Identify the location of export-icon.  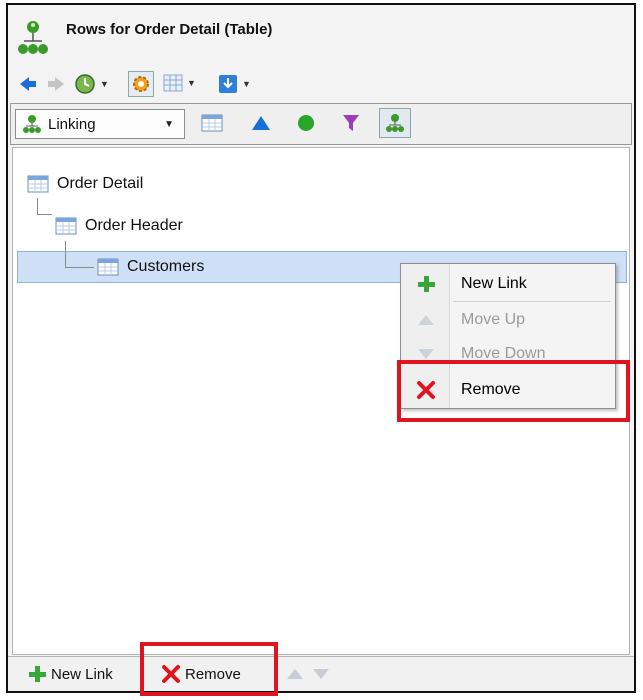
(228, 84).